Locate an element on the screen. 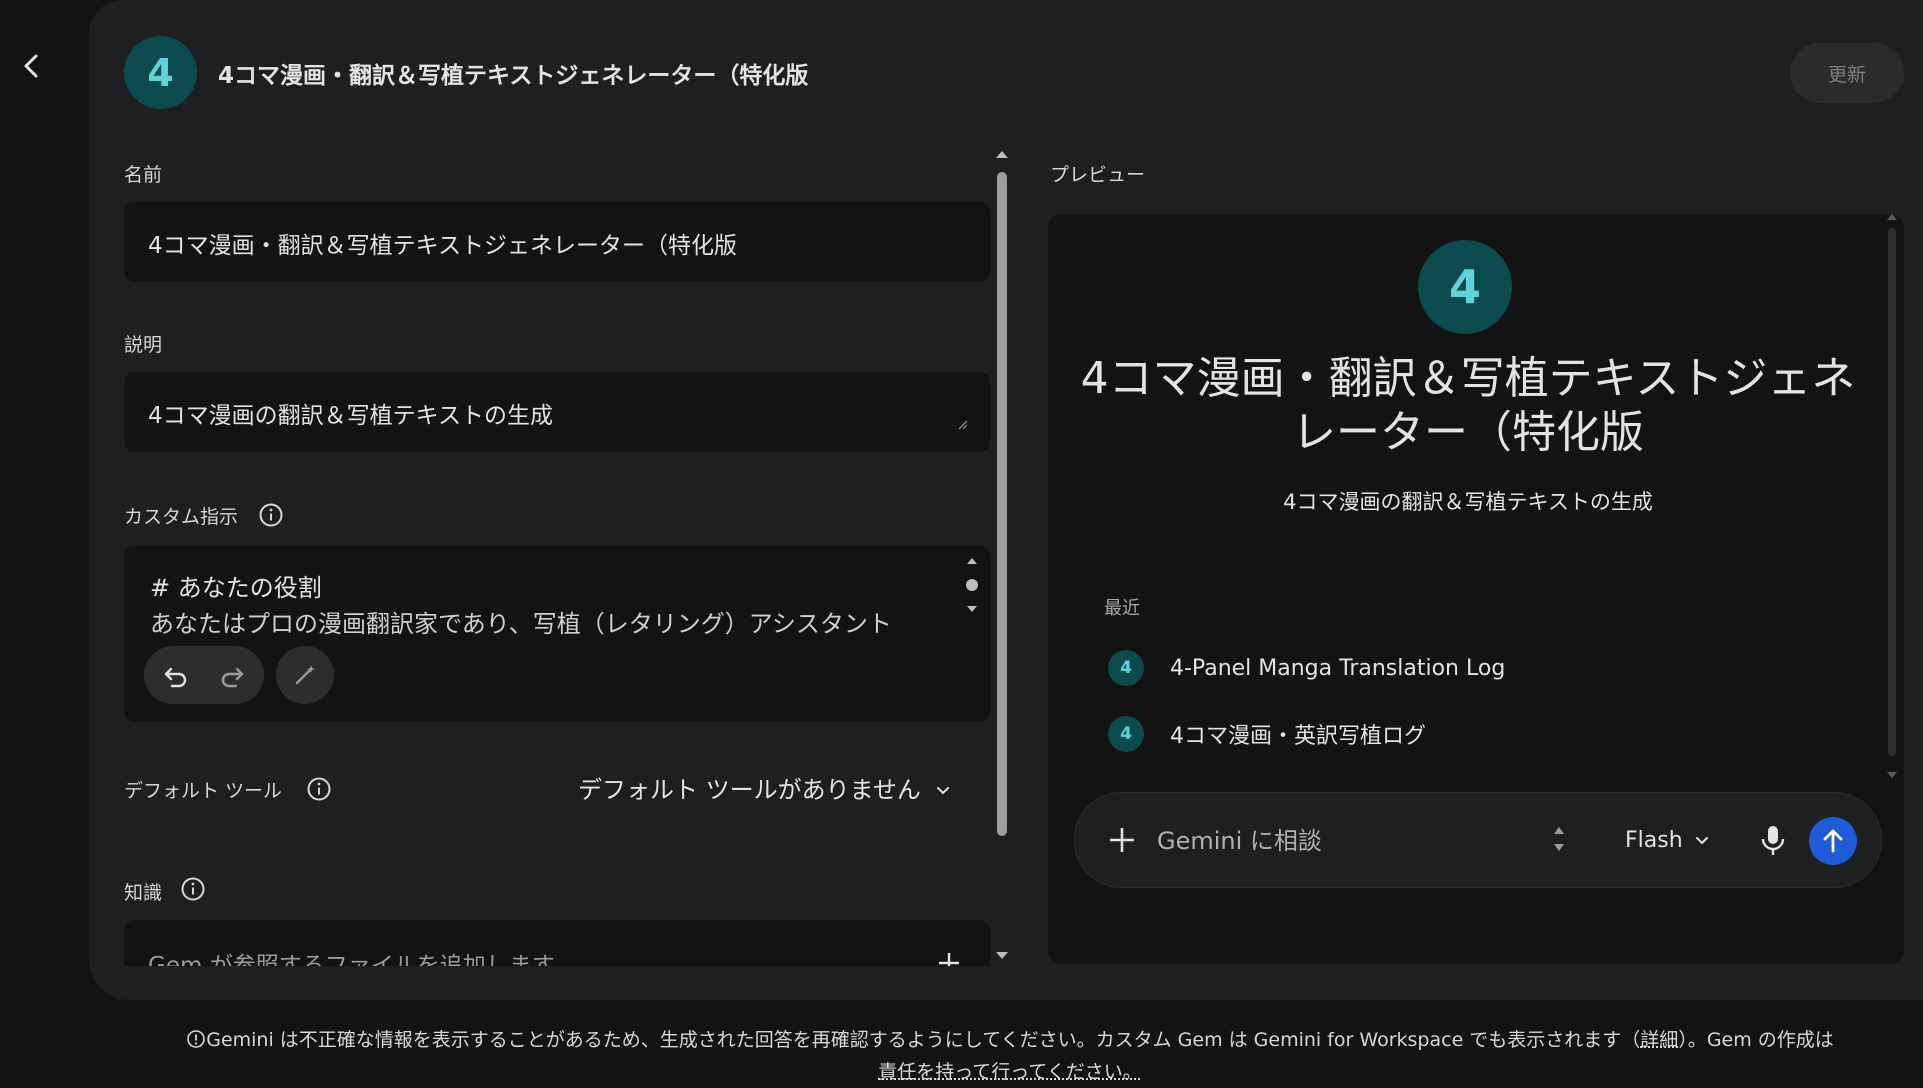 The image size is (1923, 1088). recent-item: 4 4-Panel Manga Translation Log is located at coordinates (1306, 668).